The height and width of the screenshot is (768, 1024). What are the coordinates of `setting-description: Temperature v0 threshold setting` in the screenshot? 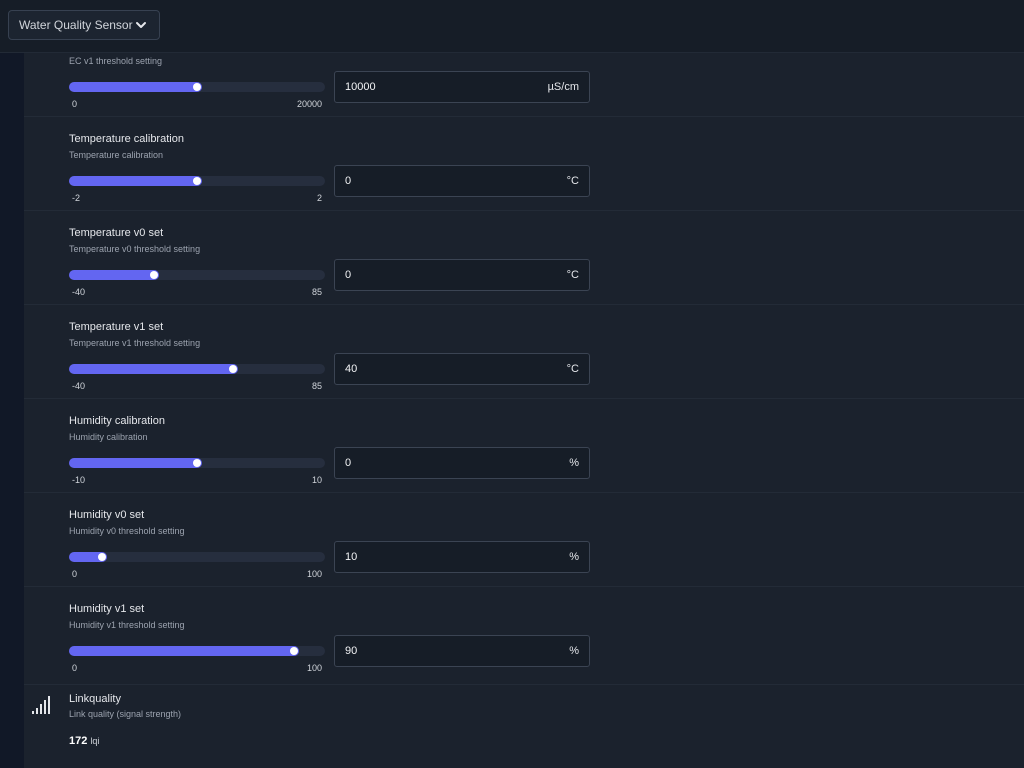 It's located at (135, 249).